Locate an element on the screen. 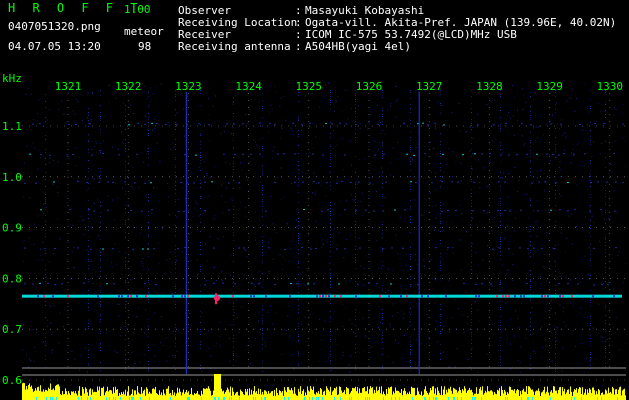  event-type: meteor is located at coordinates (144, 31).